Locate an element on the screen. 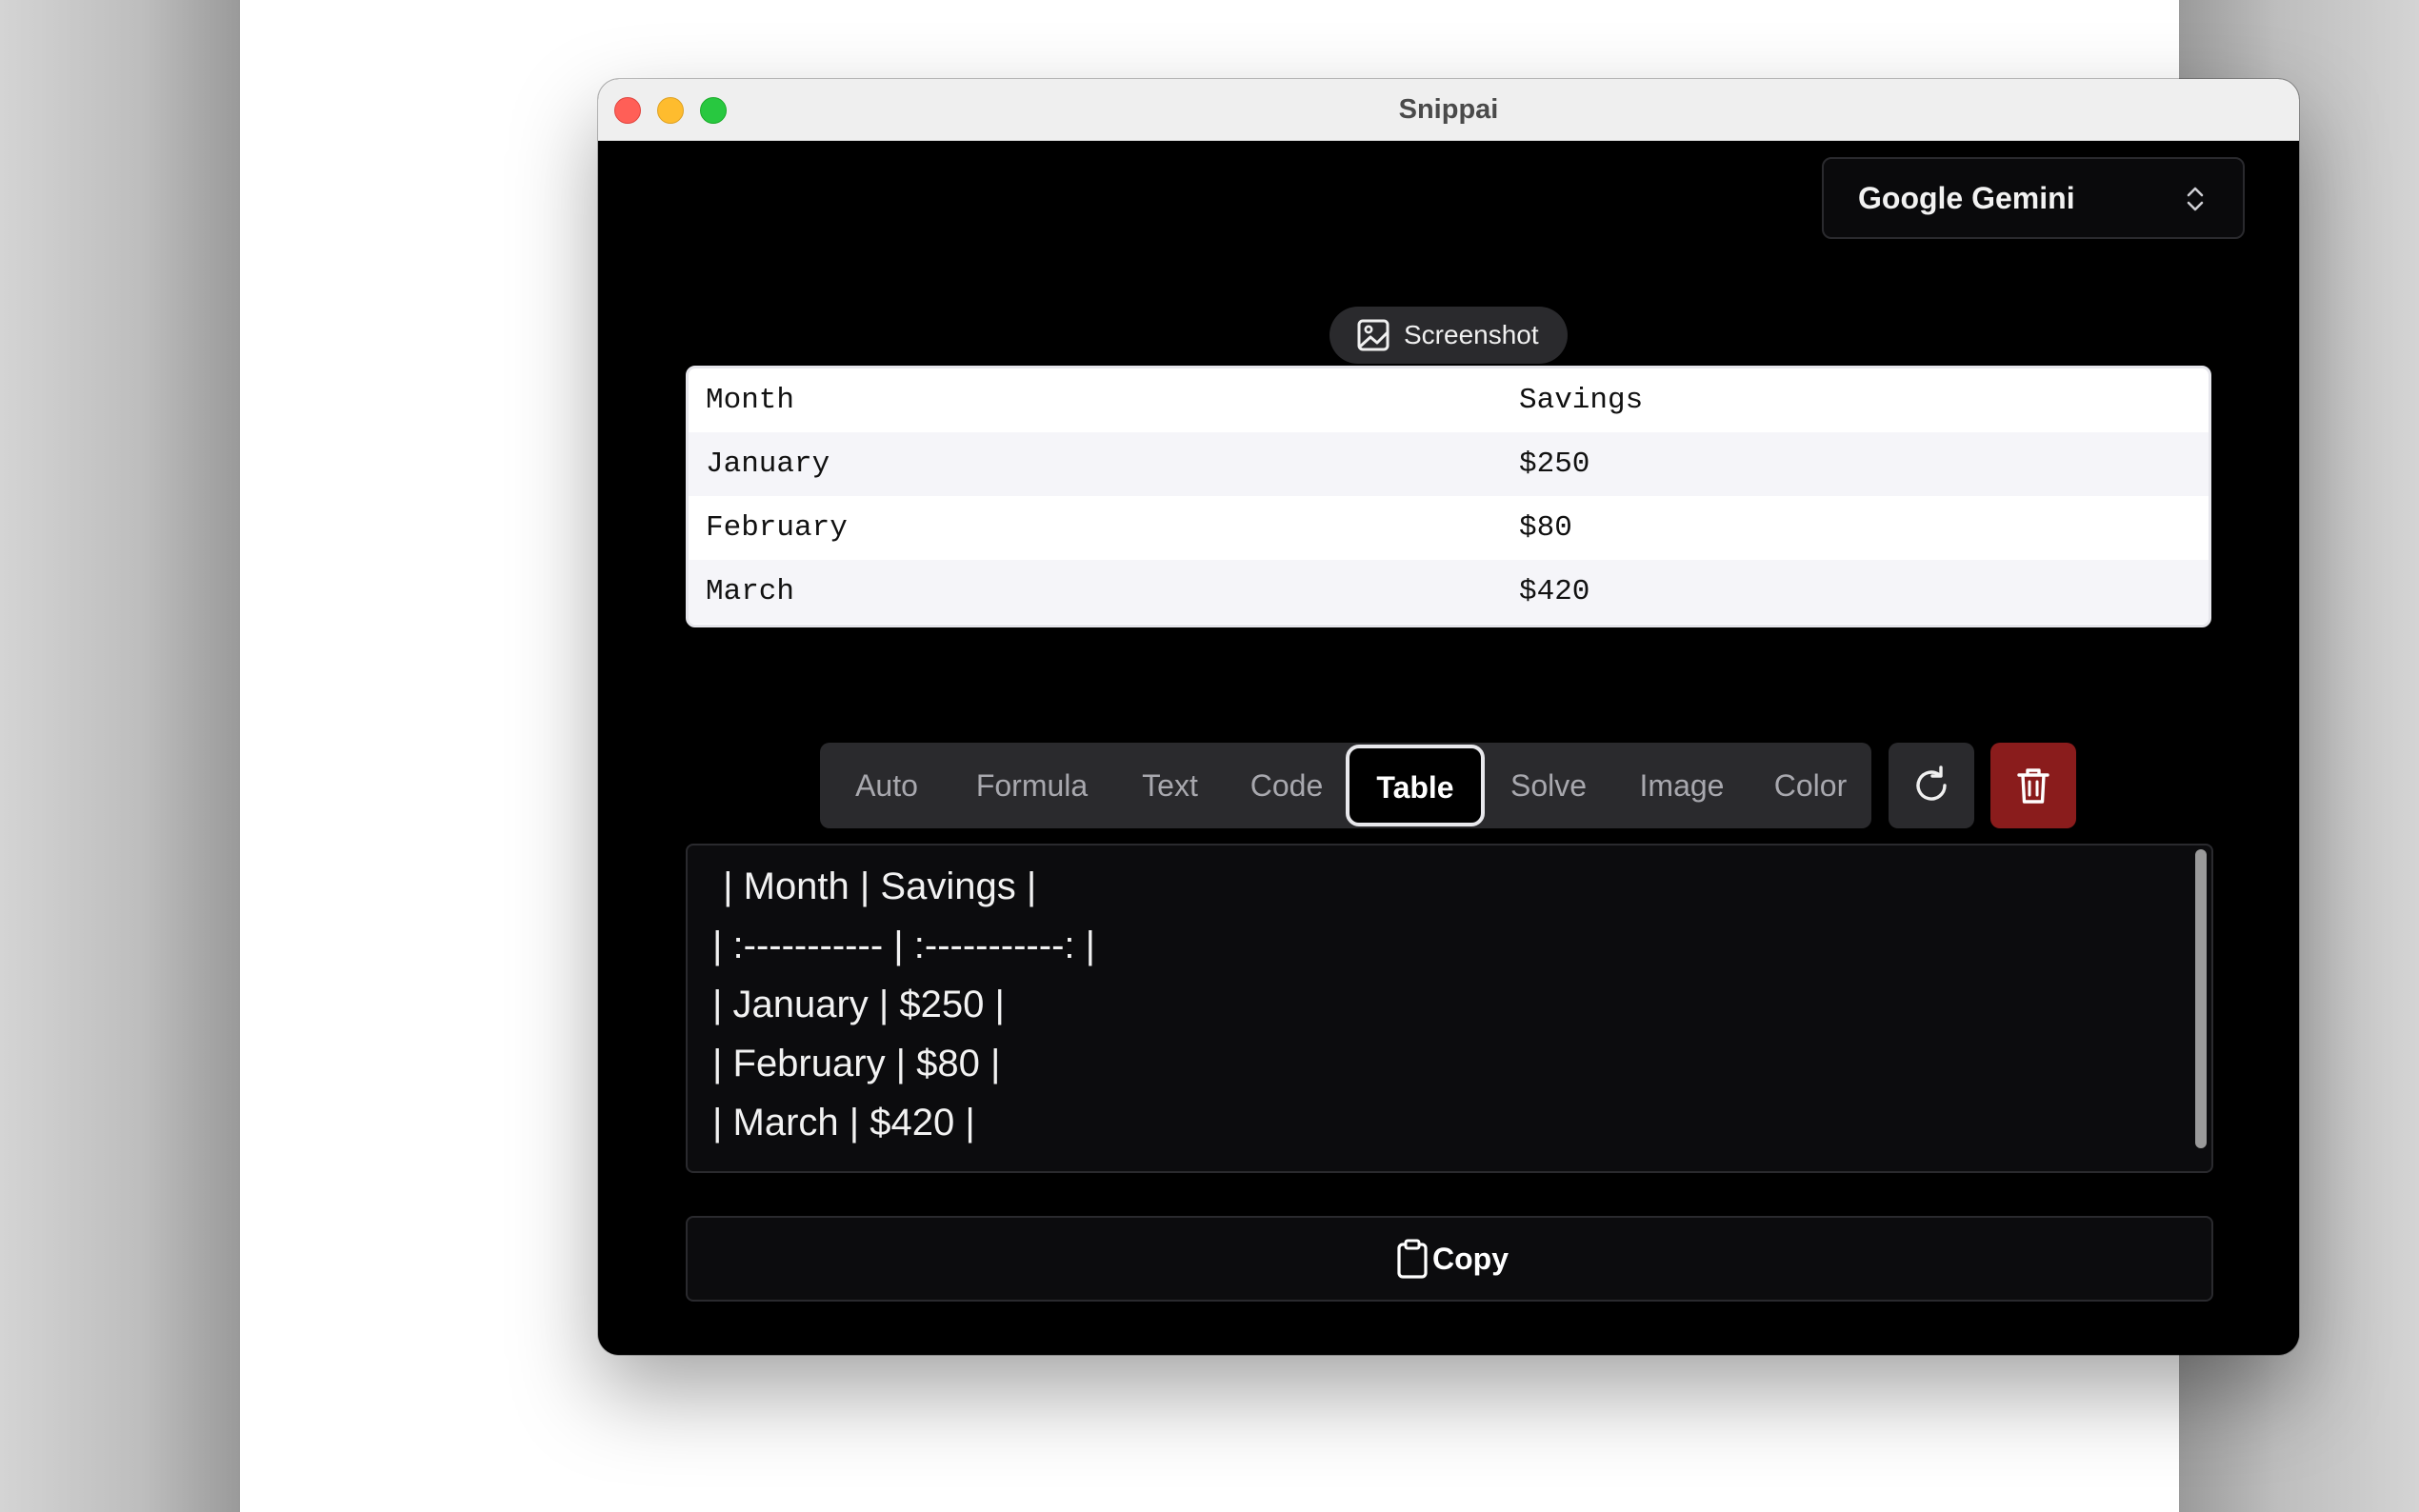 Image resolution: width=2419 pixels, height=1512 pixels. refresh-button is located at coordinates (1931, 785).